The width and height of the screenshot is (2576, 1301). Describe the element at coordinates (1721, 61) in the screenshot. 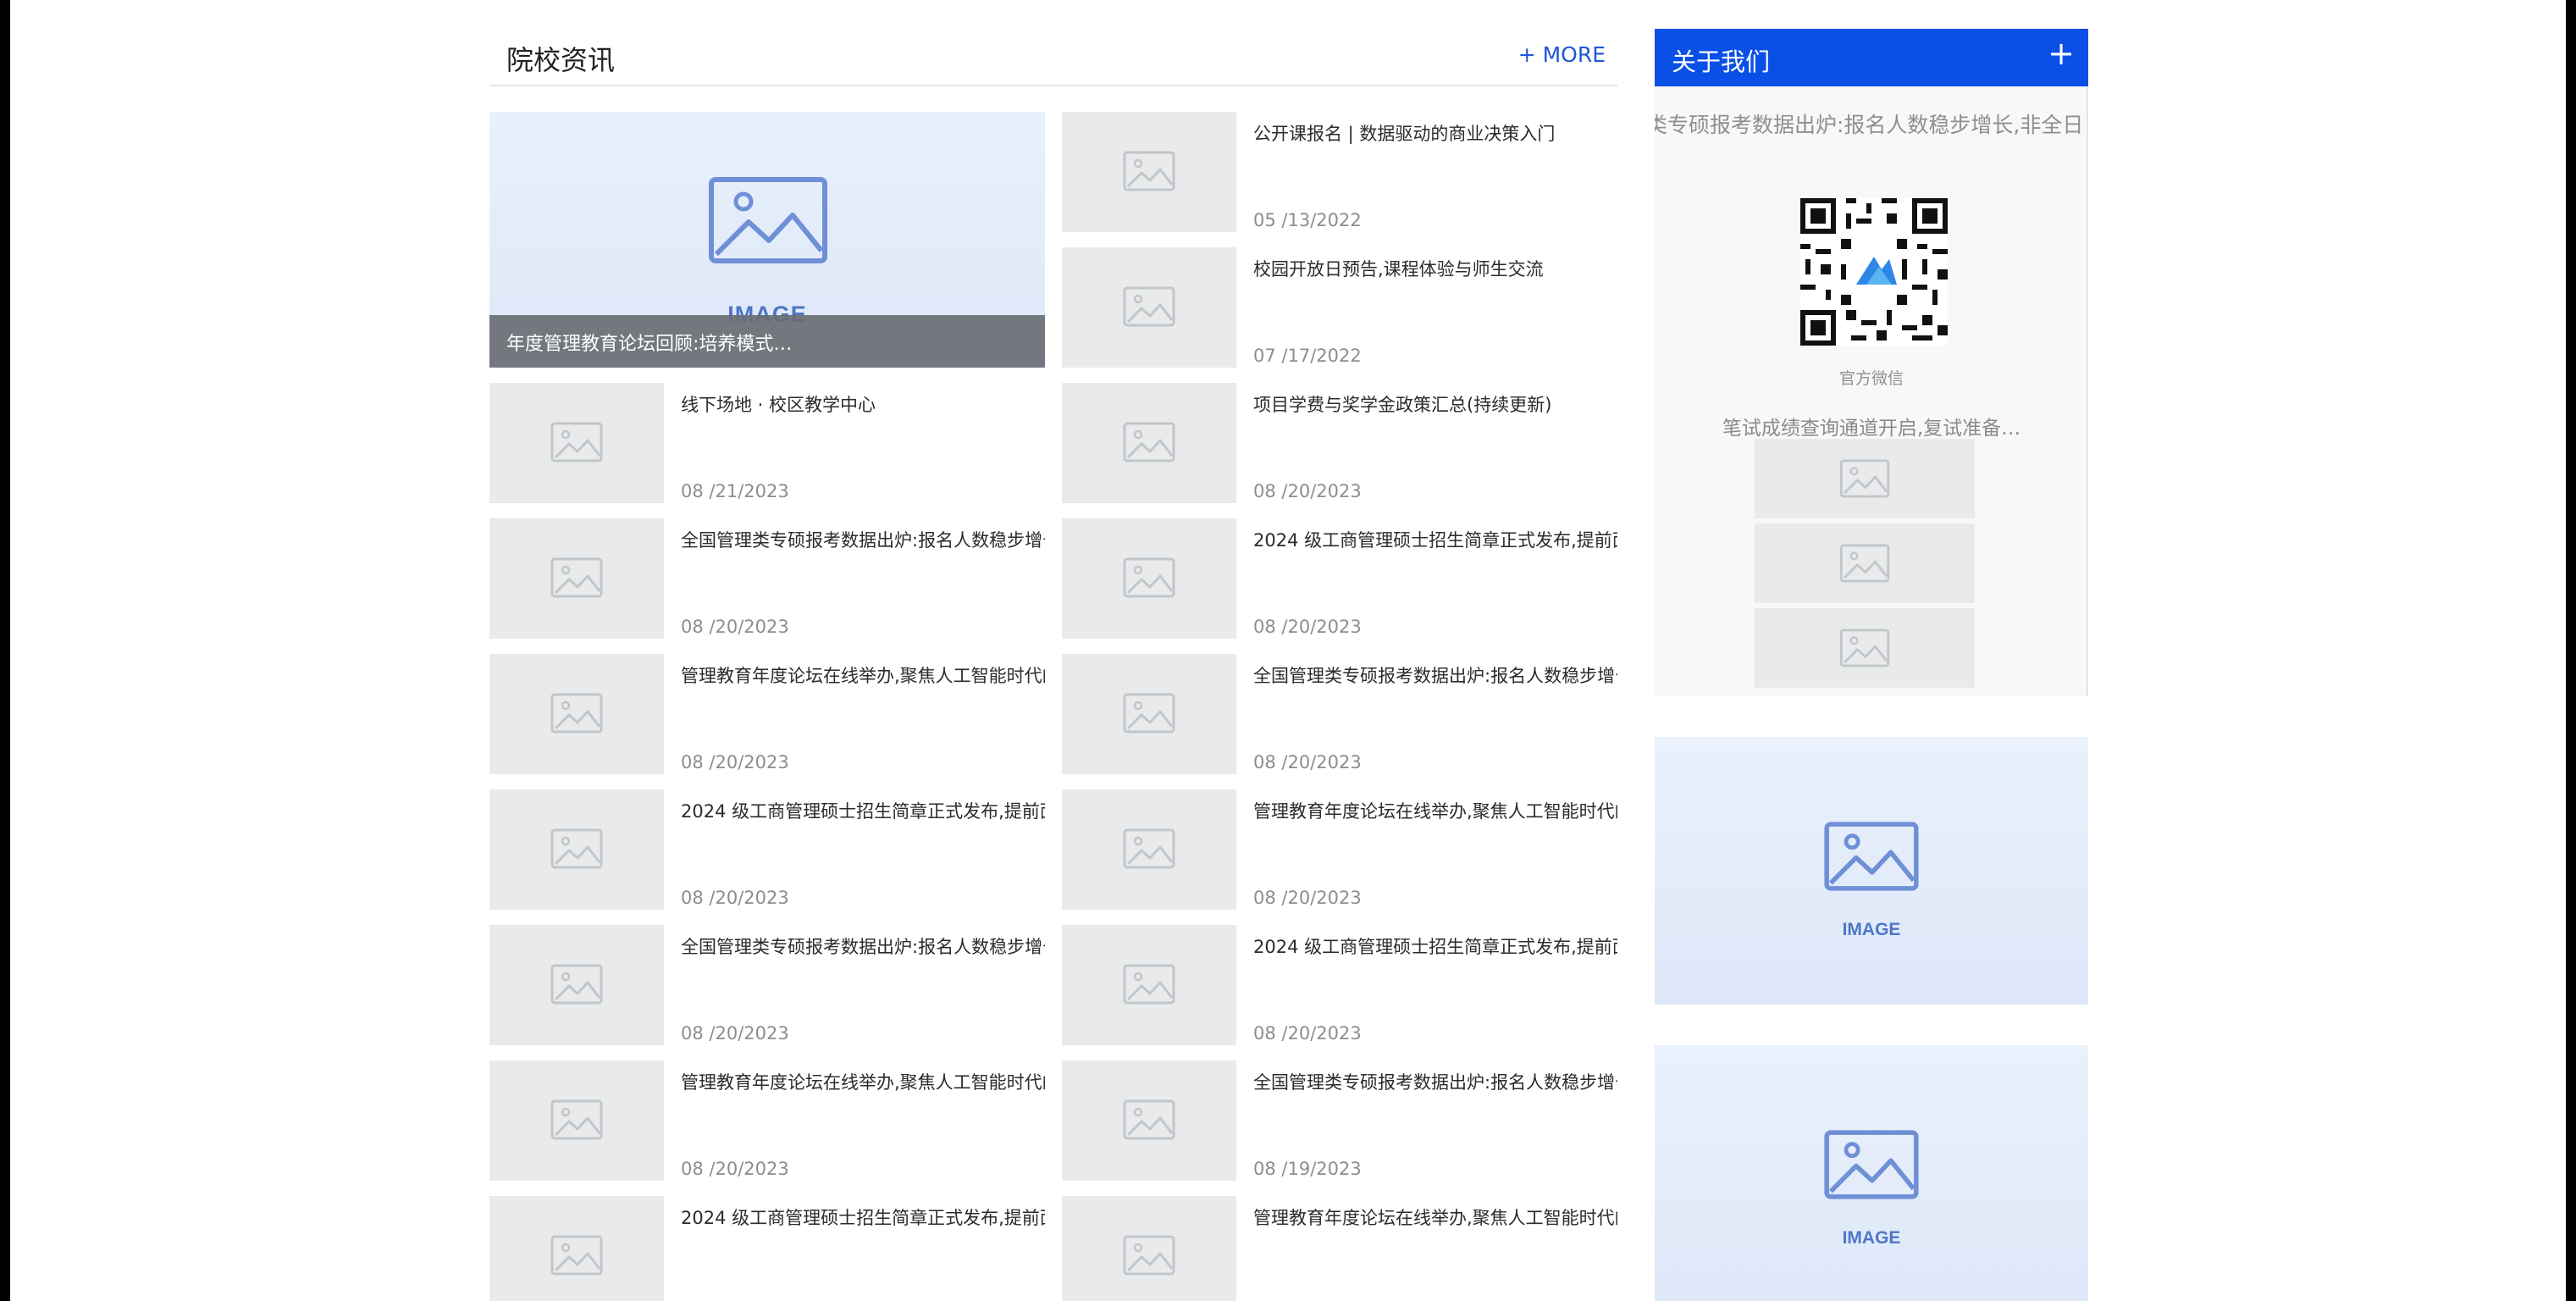

I see `about-title: 关于我们` at that location.